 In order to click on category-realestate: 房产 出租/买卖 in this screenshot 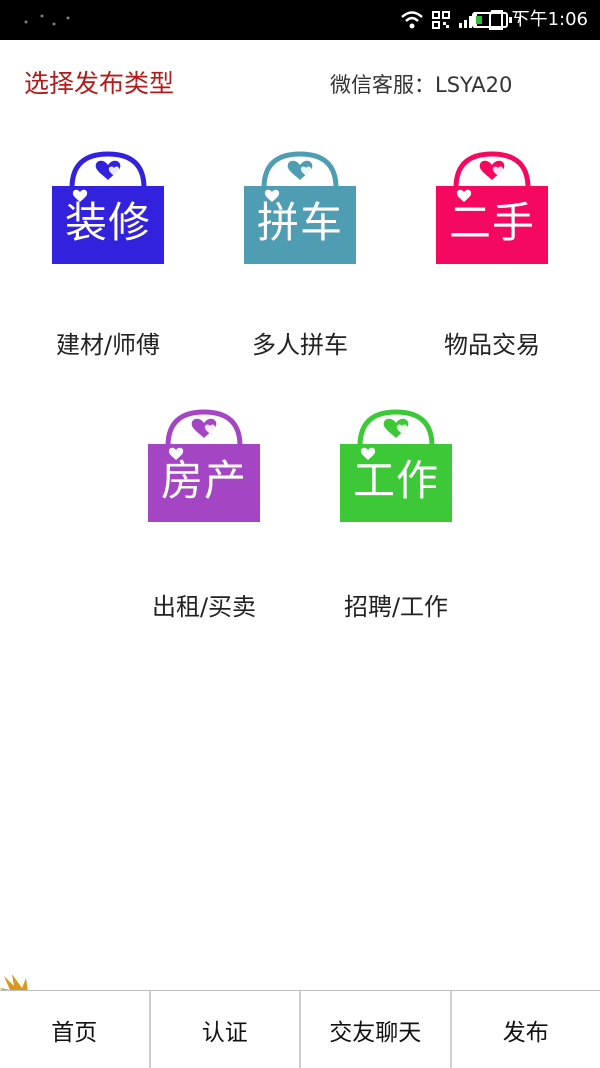, I will do `click(204, 464)`.